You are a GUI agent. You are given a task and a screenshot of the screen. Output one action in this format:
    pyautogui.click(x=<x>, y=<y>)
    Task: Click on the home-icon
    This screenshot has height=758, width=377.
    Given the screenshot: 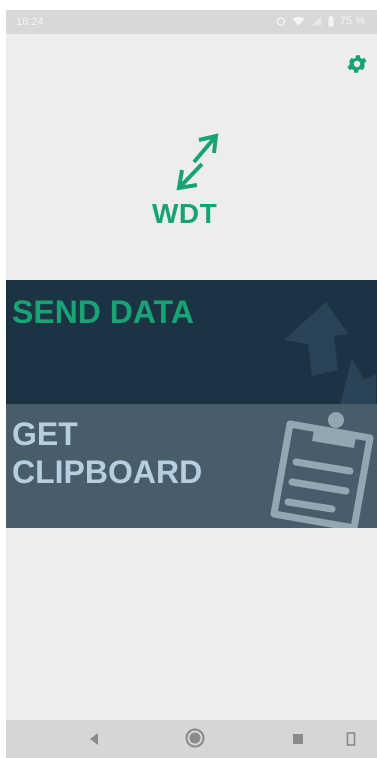 What is the action you would take?
    pyautogui.click(x=195, y=738)
    